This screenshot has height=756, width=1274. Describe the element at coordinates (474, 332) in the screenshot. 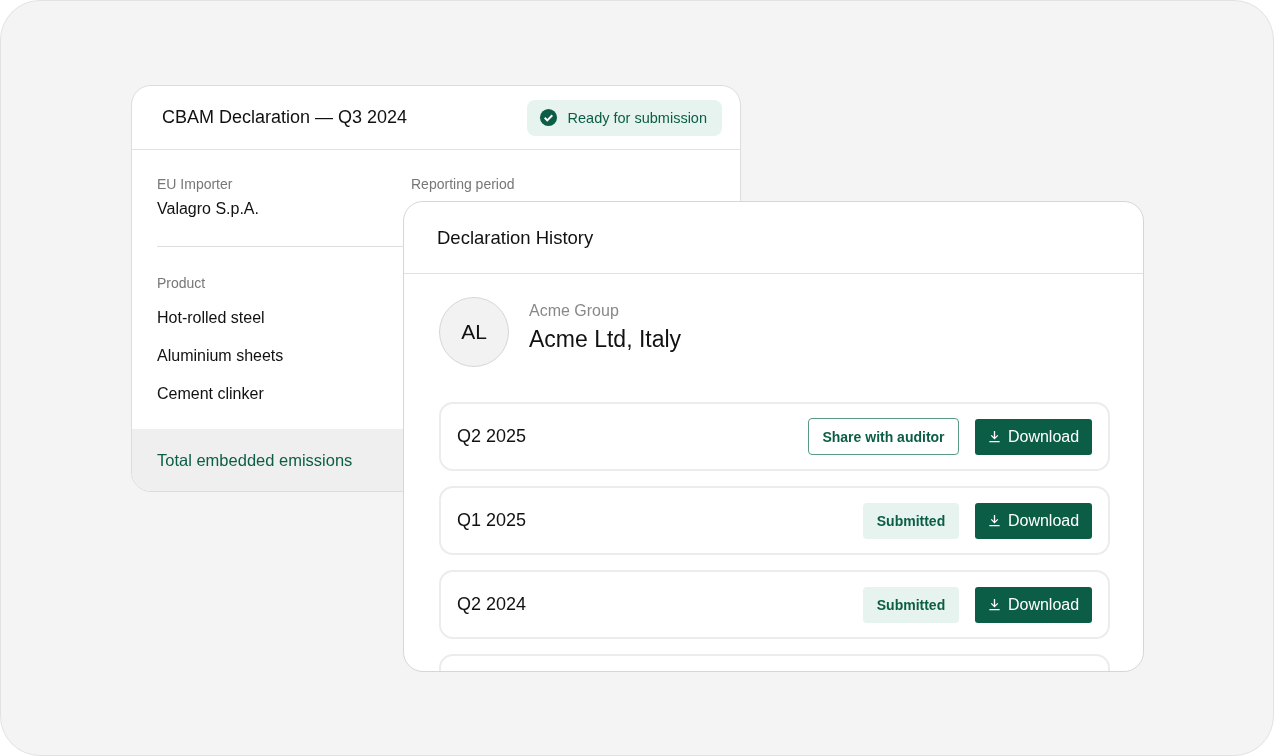

I see `avatar: AL` at that location.